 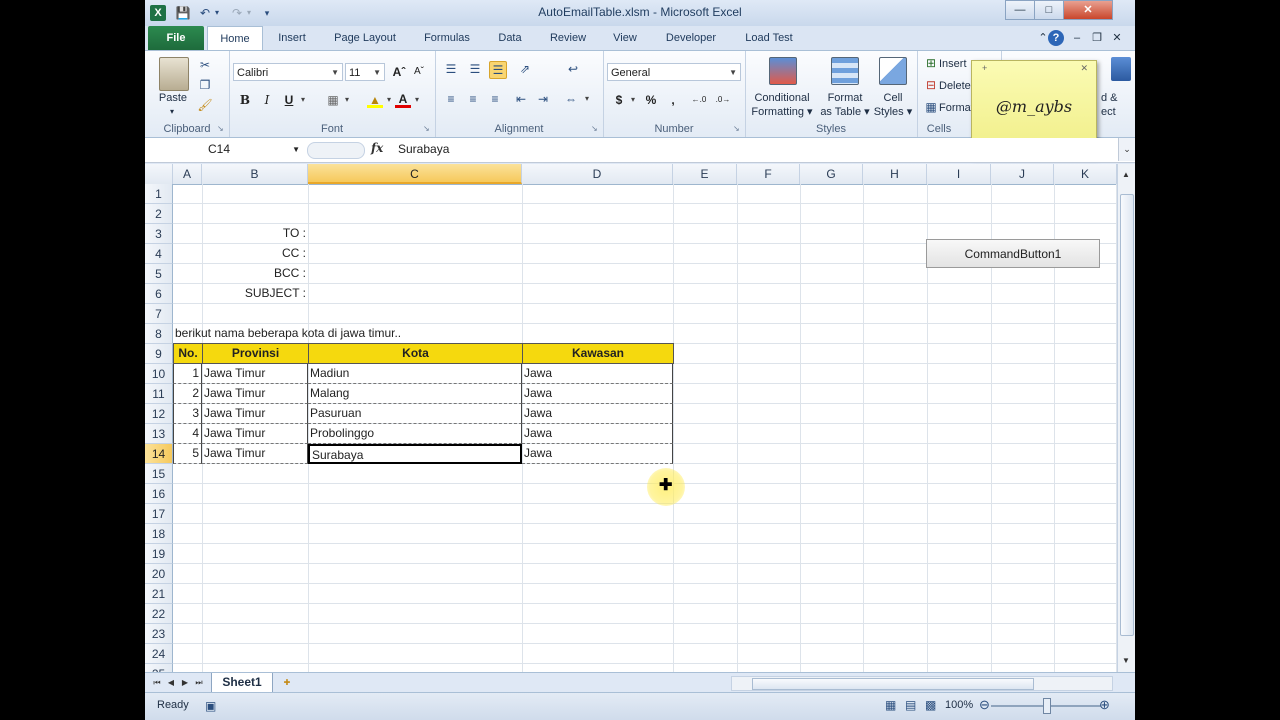 What do you see at coordinates (255, 253) in the screenshot?
I see `cc-label: CC :` at bounding box center [255, 253].